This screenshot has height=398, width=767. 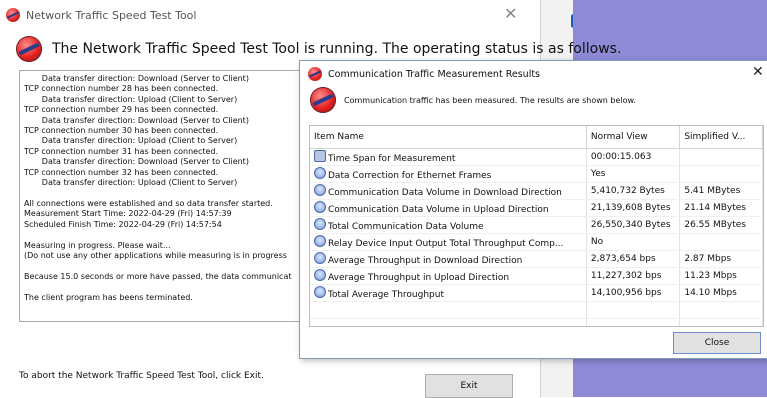 What do you see at coordinates (419, 278) in the screenshot?
I see `item-name-label: Average Throughput in Upload Direction` at bounding box center [419, 278].